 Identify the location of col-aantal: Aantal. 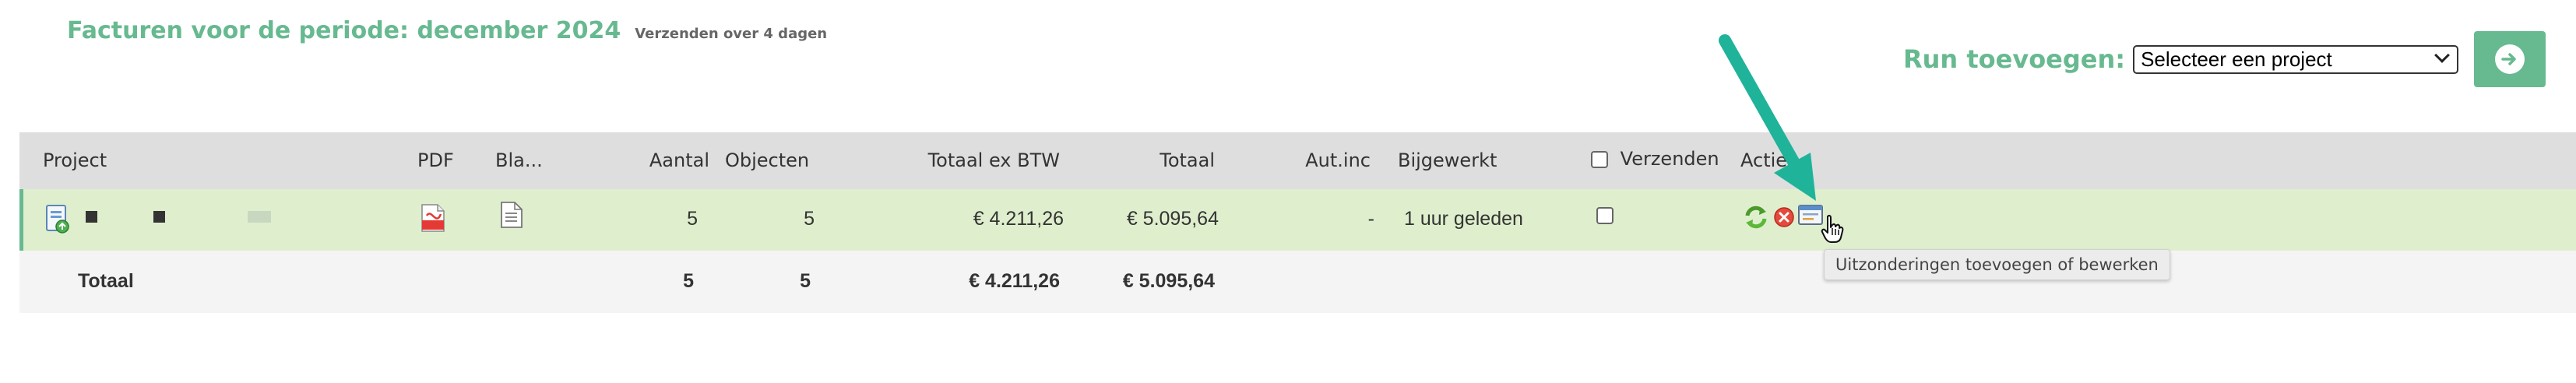
(660, 160).